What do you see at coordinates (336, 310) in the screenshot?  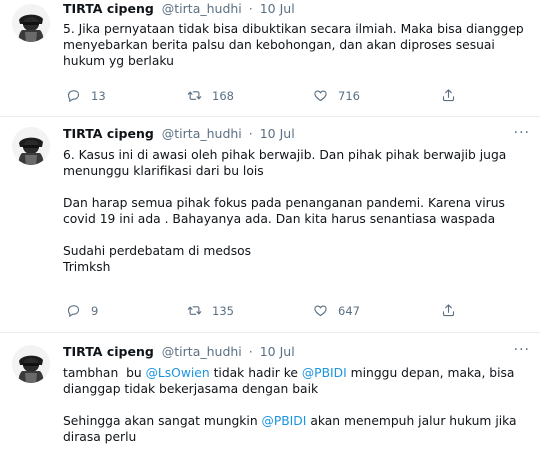 I see `like-button: 647` at bounding box center [336, 310].